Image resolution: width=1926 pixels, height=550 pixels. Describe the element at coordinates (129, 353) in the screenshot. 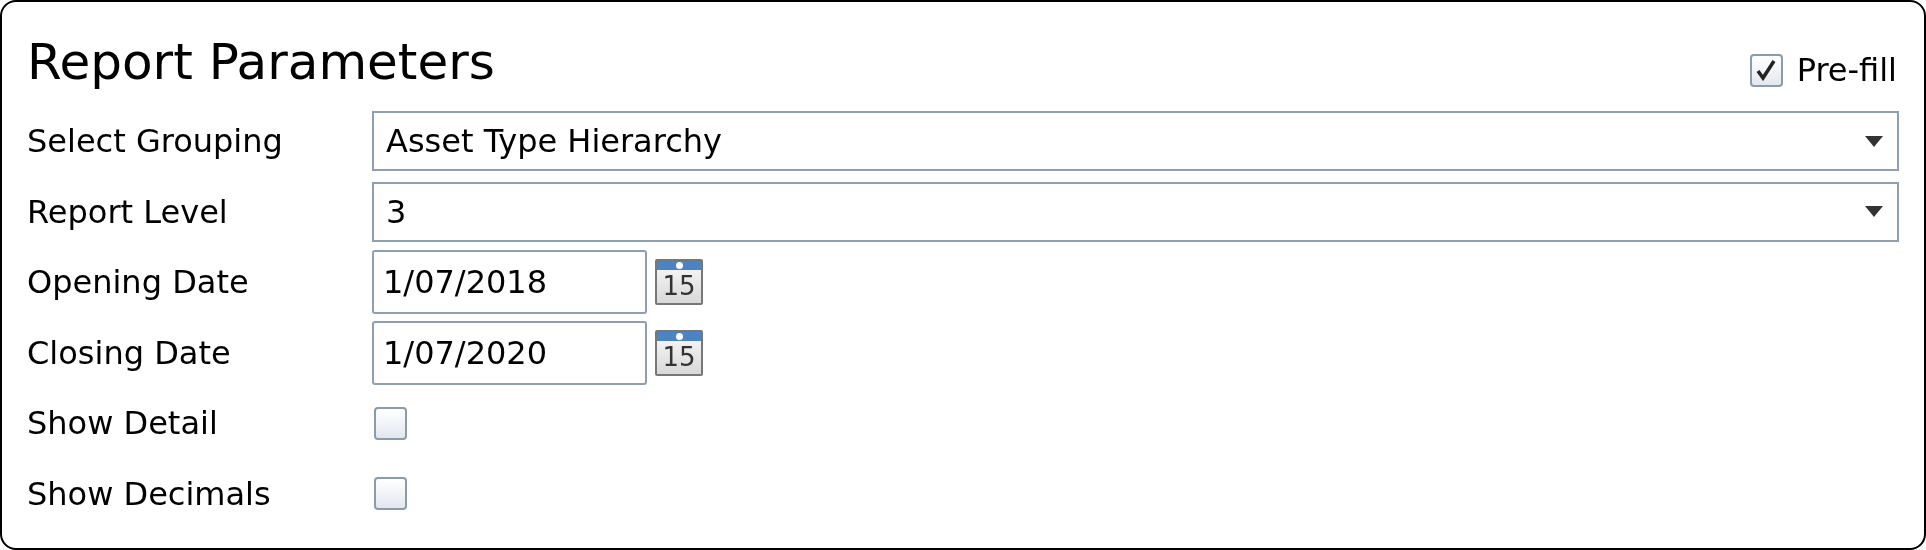

I see `field-label: Closing Date` at that location.